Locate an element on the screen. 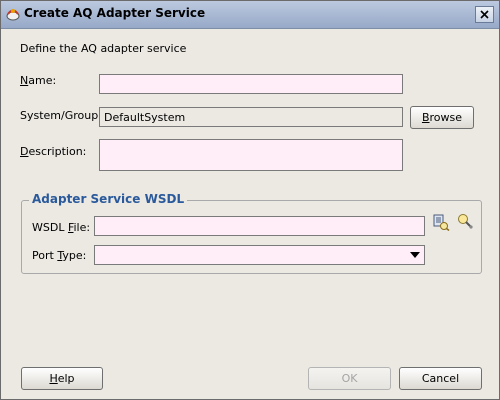 This screenshot has width=500, height=400. oracle-app-icon is located at coordinates (13, 15).